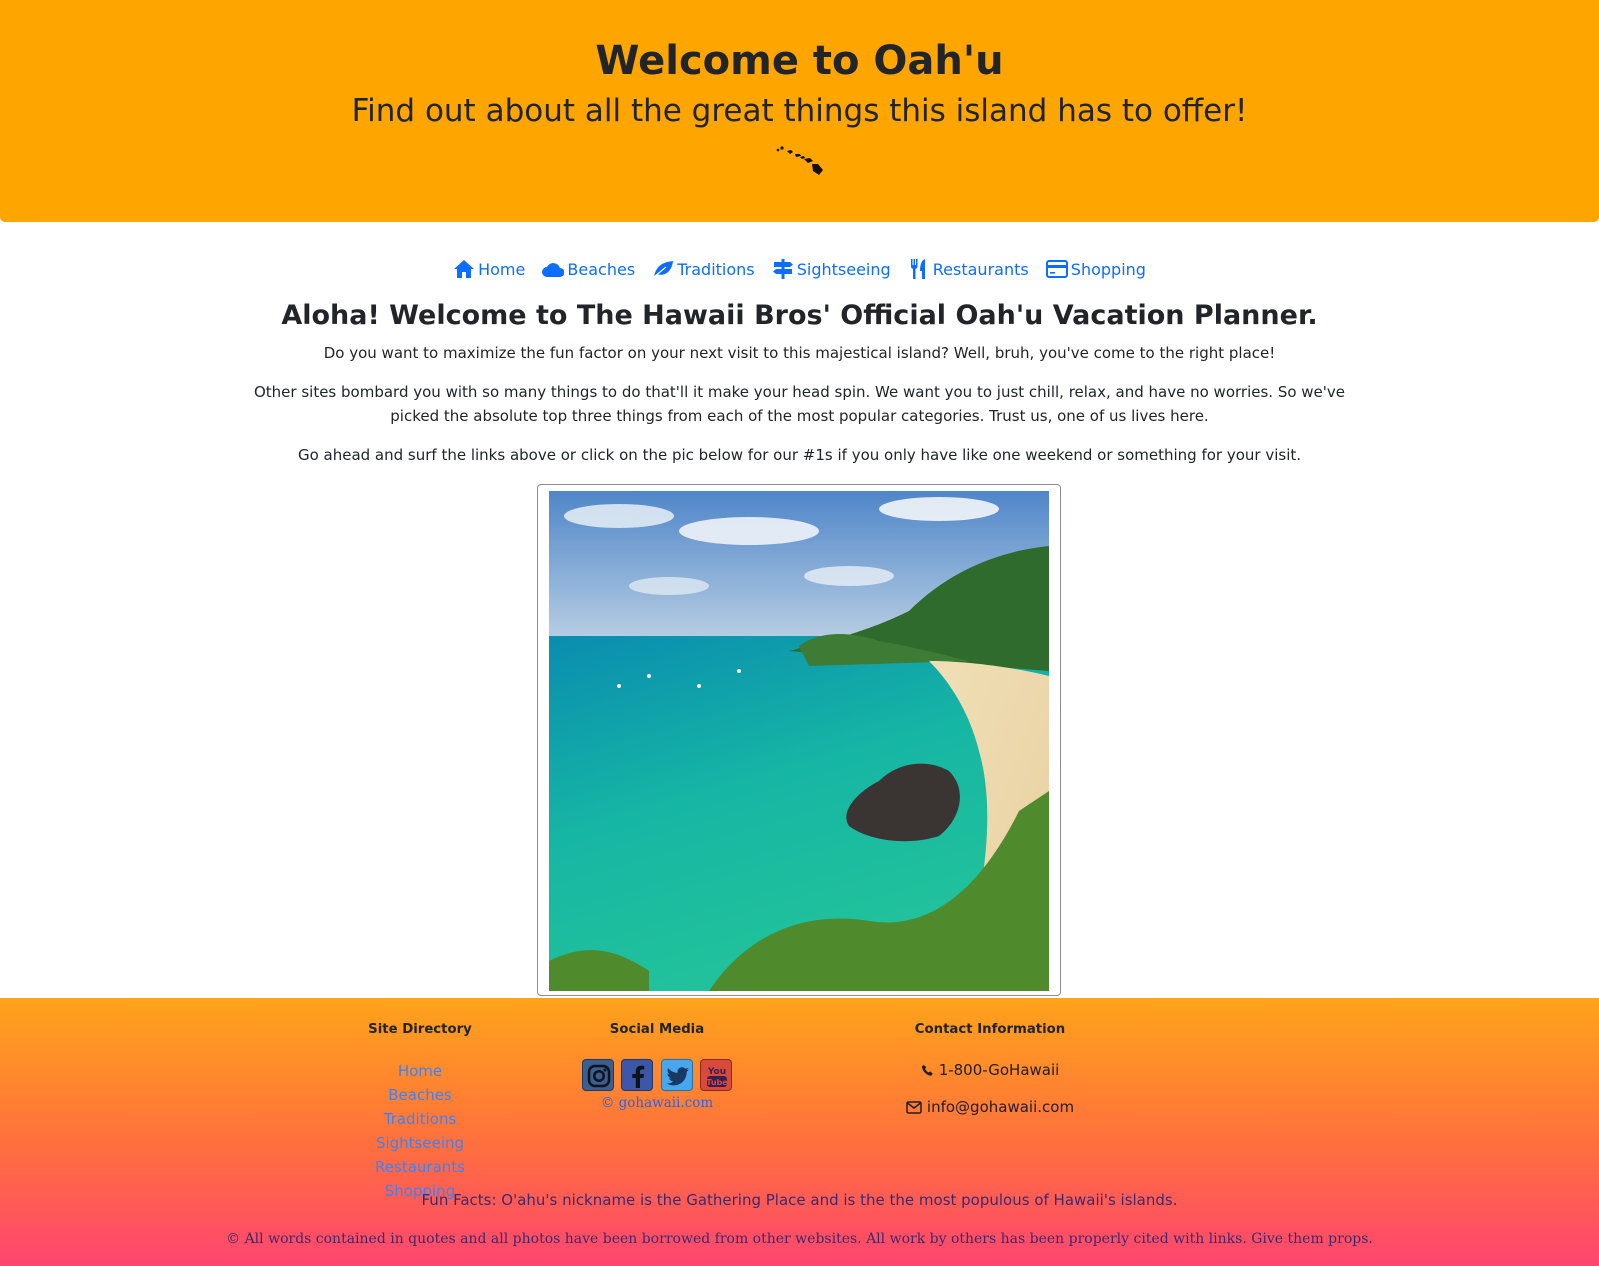 The width and height of the screenshot is (1599, 1266). What do you see at coordinates (1108, 269) in the screenshot?
I see `nav-label: Shopping` at bounding box center [1108, 269].